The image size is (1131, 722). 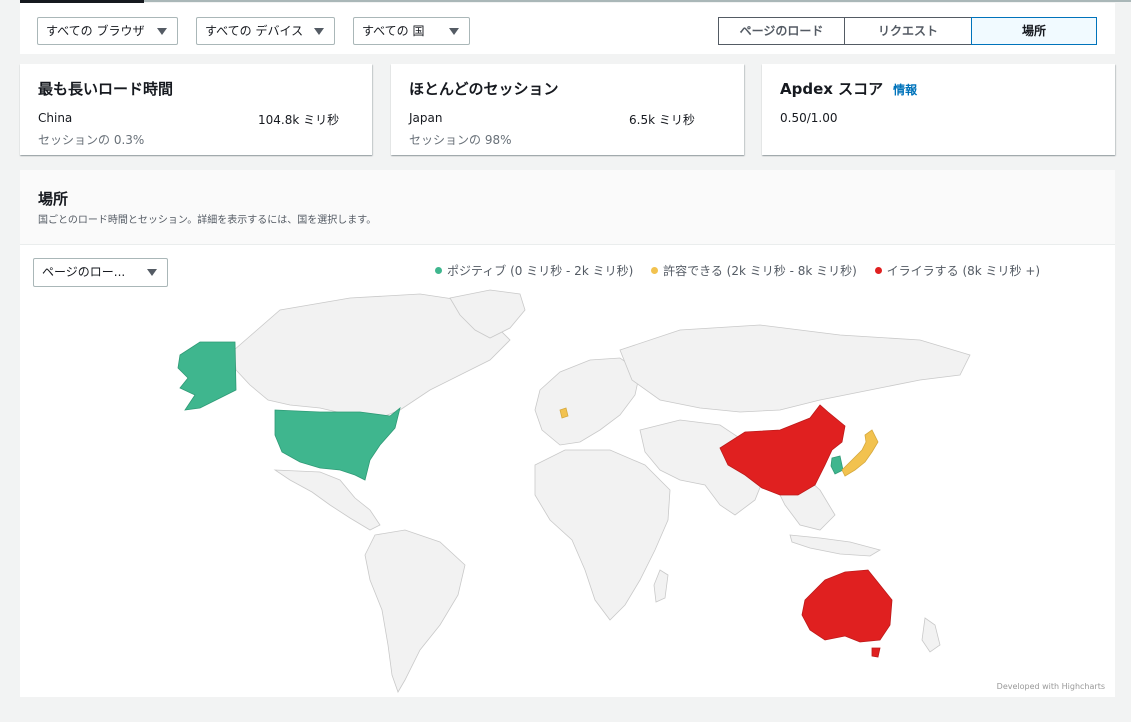 I want to click on country-russia, so click(x=795, y=368).